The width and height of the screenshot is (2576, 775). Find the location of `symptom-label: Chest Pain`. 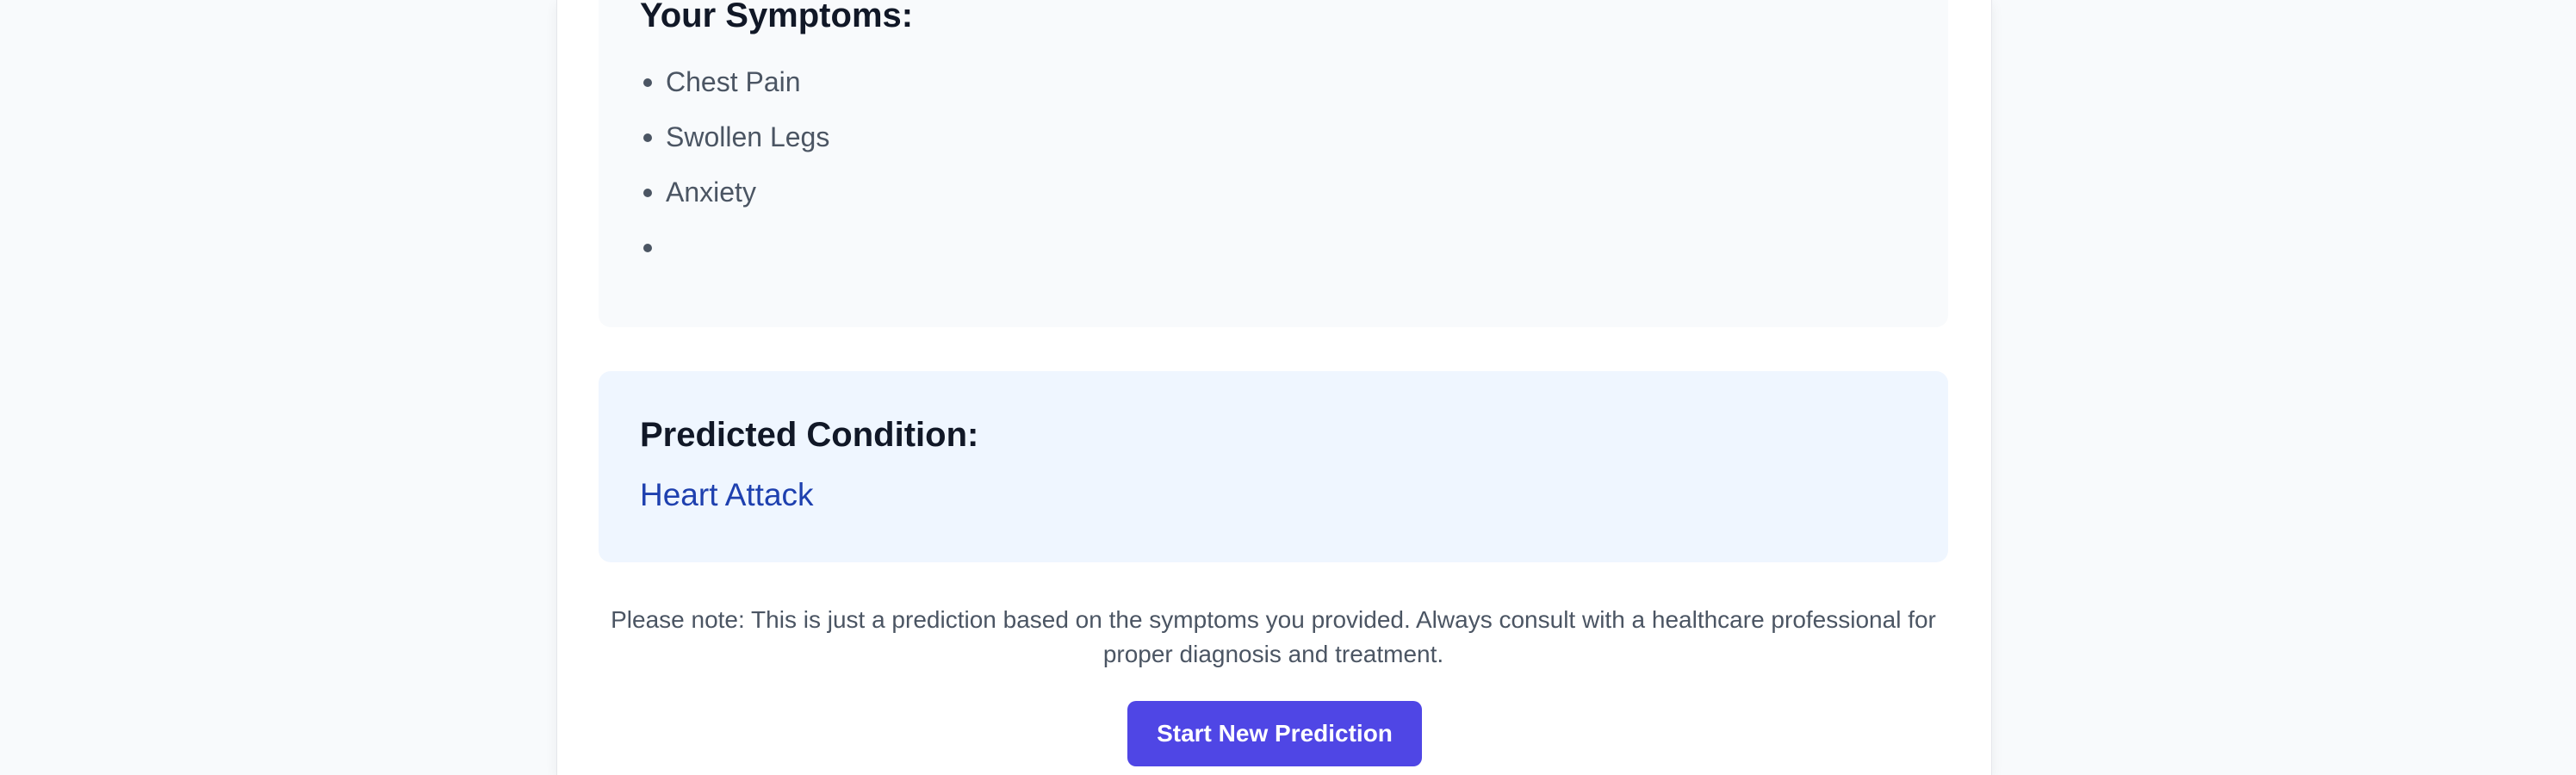

symptom-label: Chest Pain is located at coordinates (734, 82).